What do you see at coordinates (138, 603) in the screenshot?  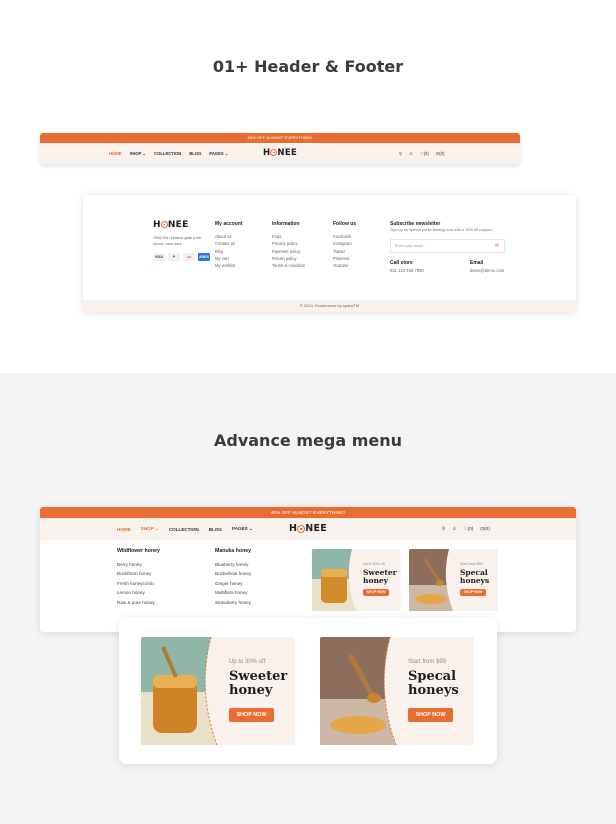 I see `mega-link: Raw & pure honey` at bounding box center [138, 603].